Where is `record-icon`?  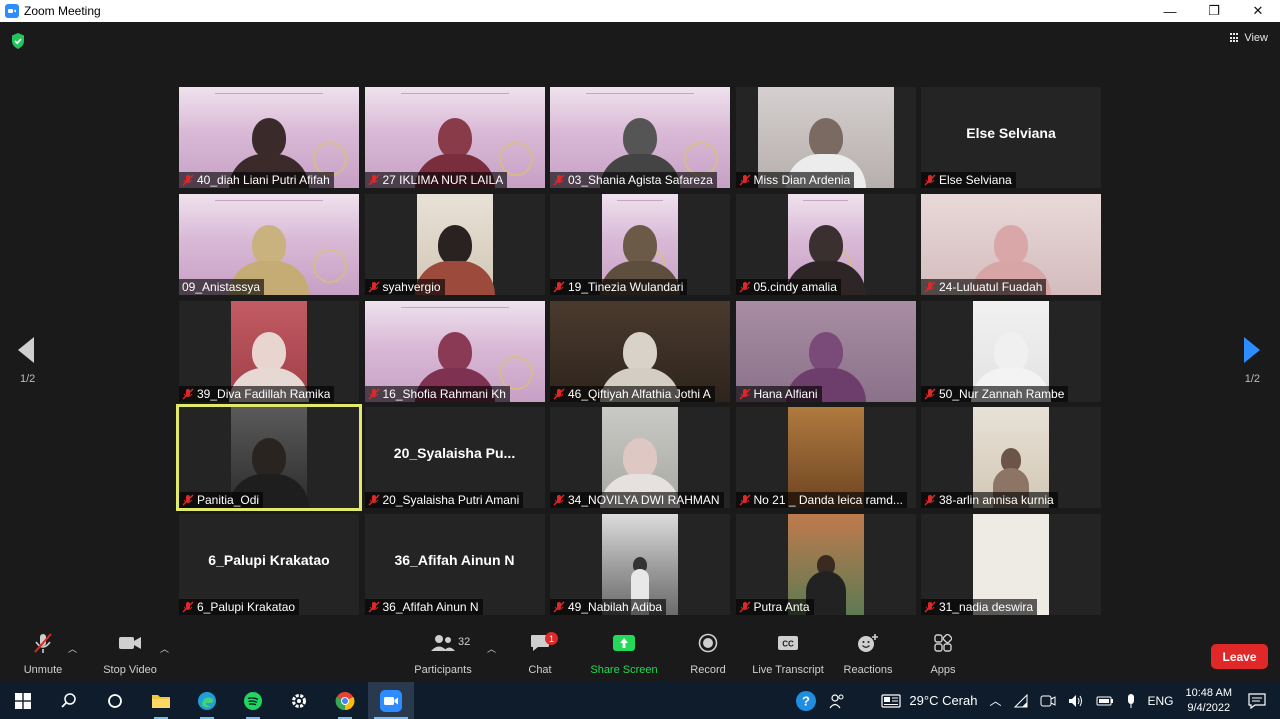 record-icon is located at coordinates (708, 643).